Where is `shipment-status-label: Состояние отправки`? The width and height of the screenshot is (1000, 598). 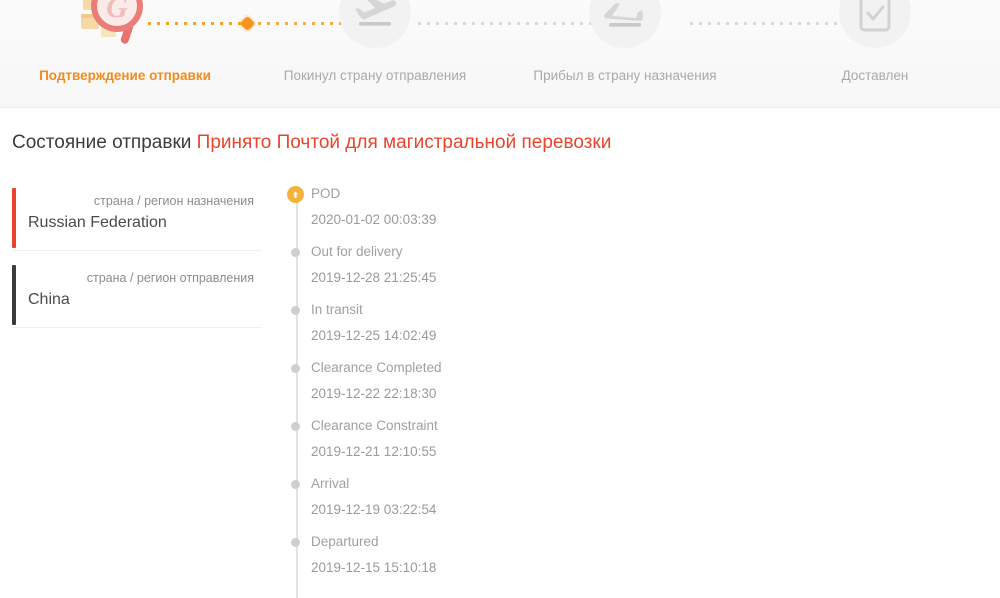 shipment-status-label: Состояние отправки is located at coordinates (102, 142).